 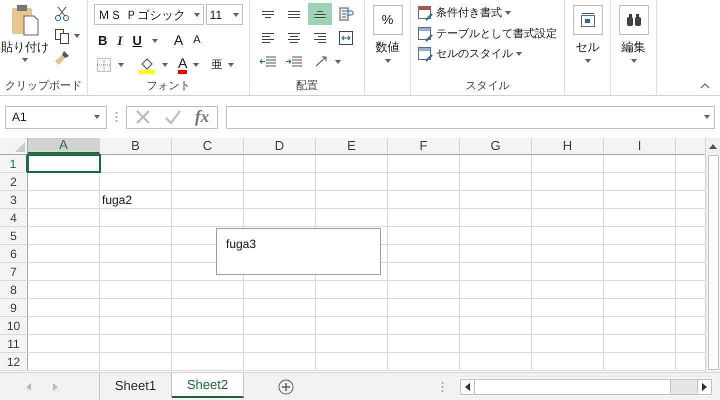 What do you see at coordinates (487, 54) in the screenshot?
I see `style-menu-button: セルのスタイル` at bounding box center [487, 54].